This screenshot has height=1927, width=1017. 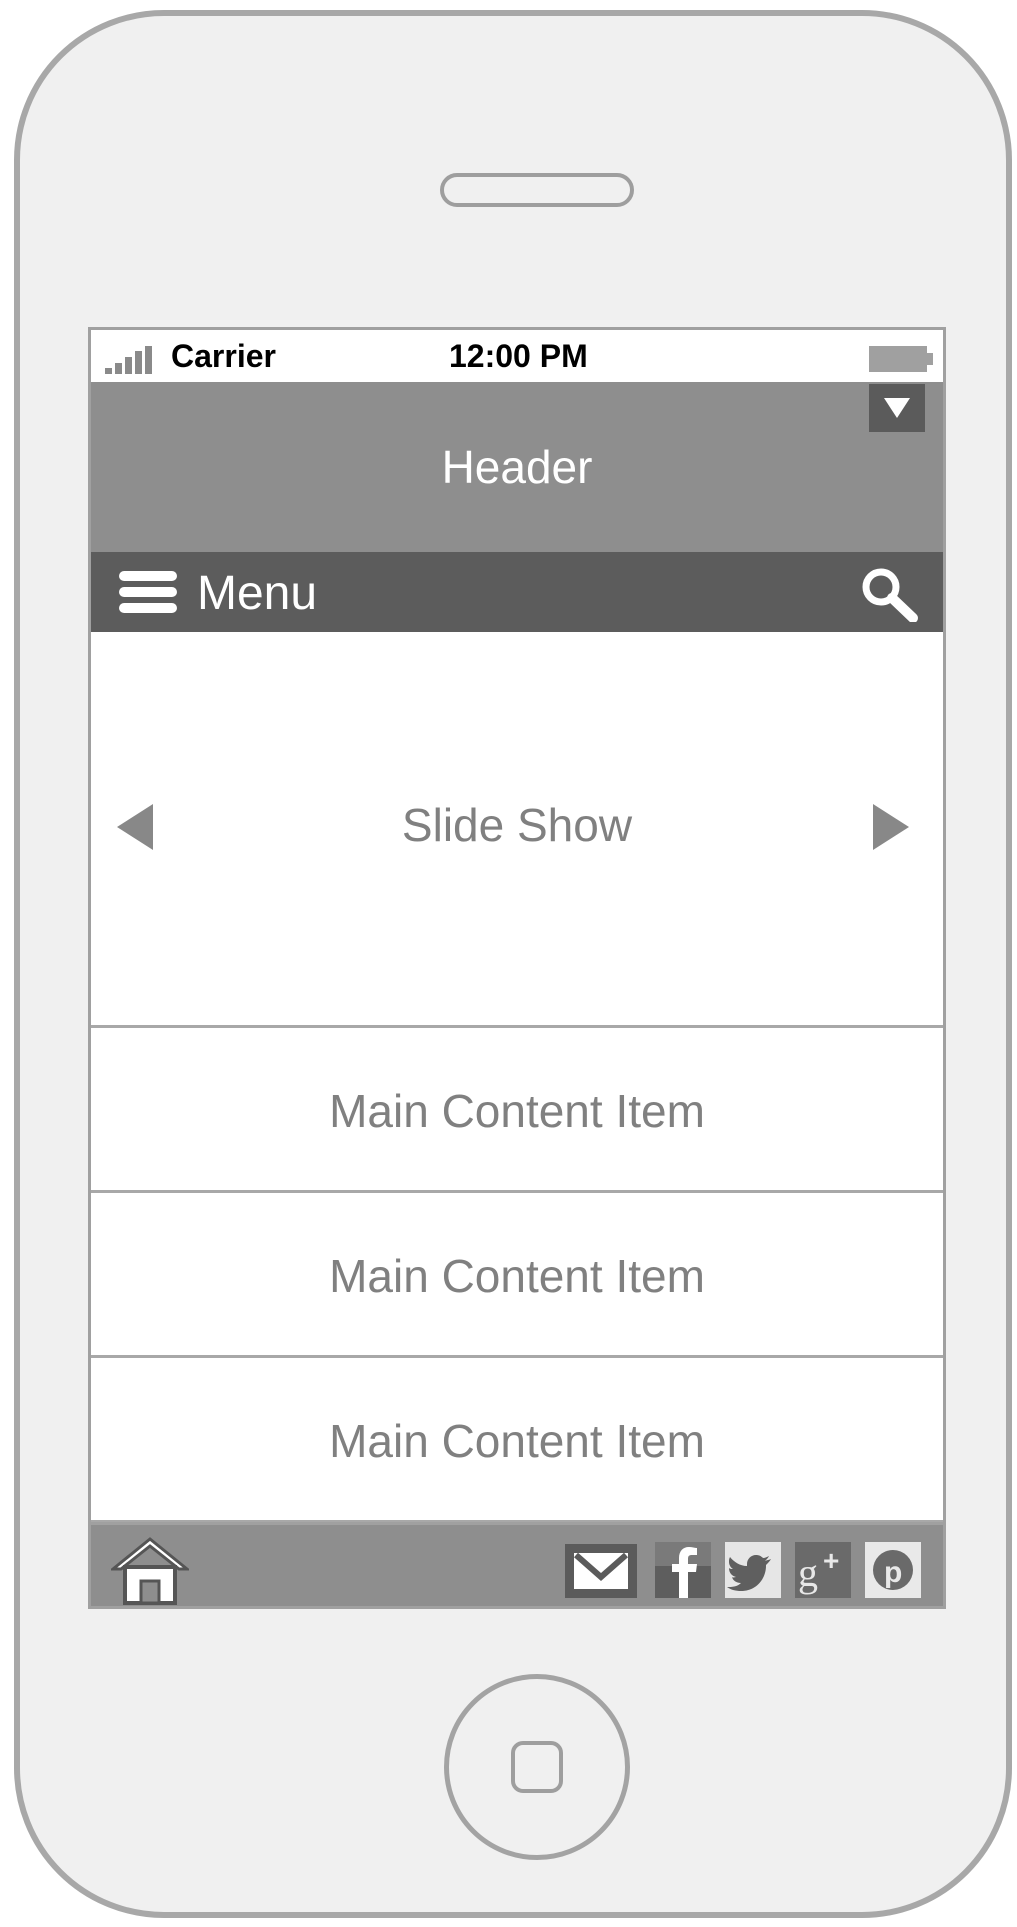 I want to click on hamburger-menu-icon, so click(x=148, y=592).